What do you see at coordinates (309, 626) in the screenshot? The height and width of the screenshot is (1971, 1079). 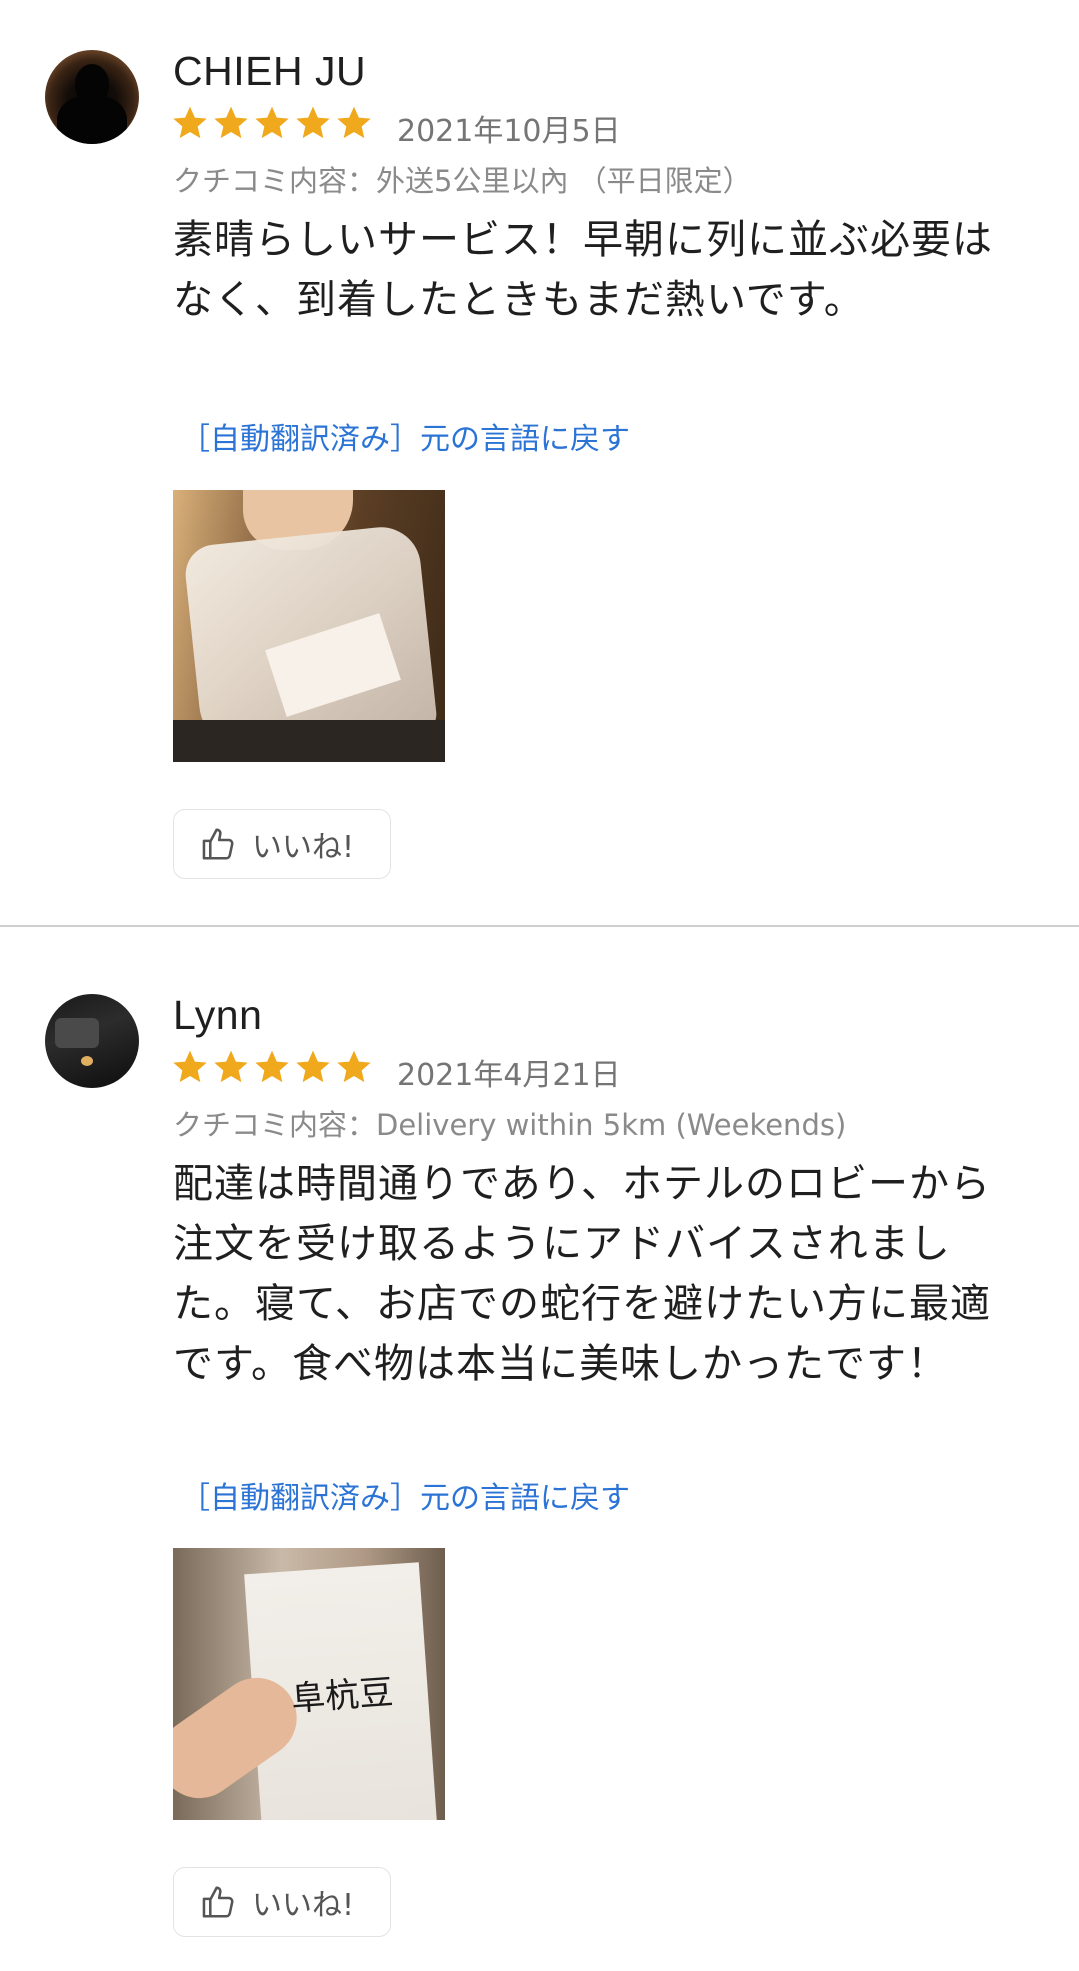 I see `review-photo` at bounding box center [309, 626].